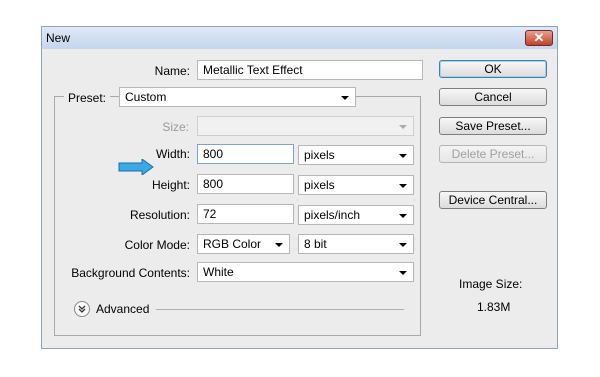 This screenshot has width=600, height=377. What do you see at coordinates (146, 97) in the screenshot?
I see `preset-value: Custom` at bounding box center [146, 97].